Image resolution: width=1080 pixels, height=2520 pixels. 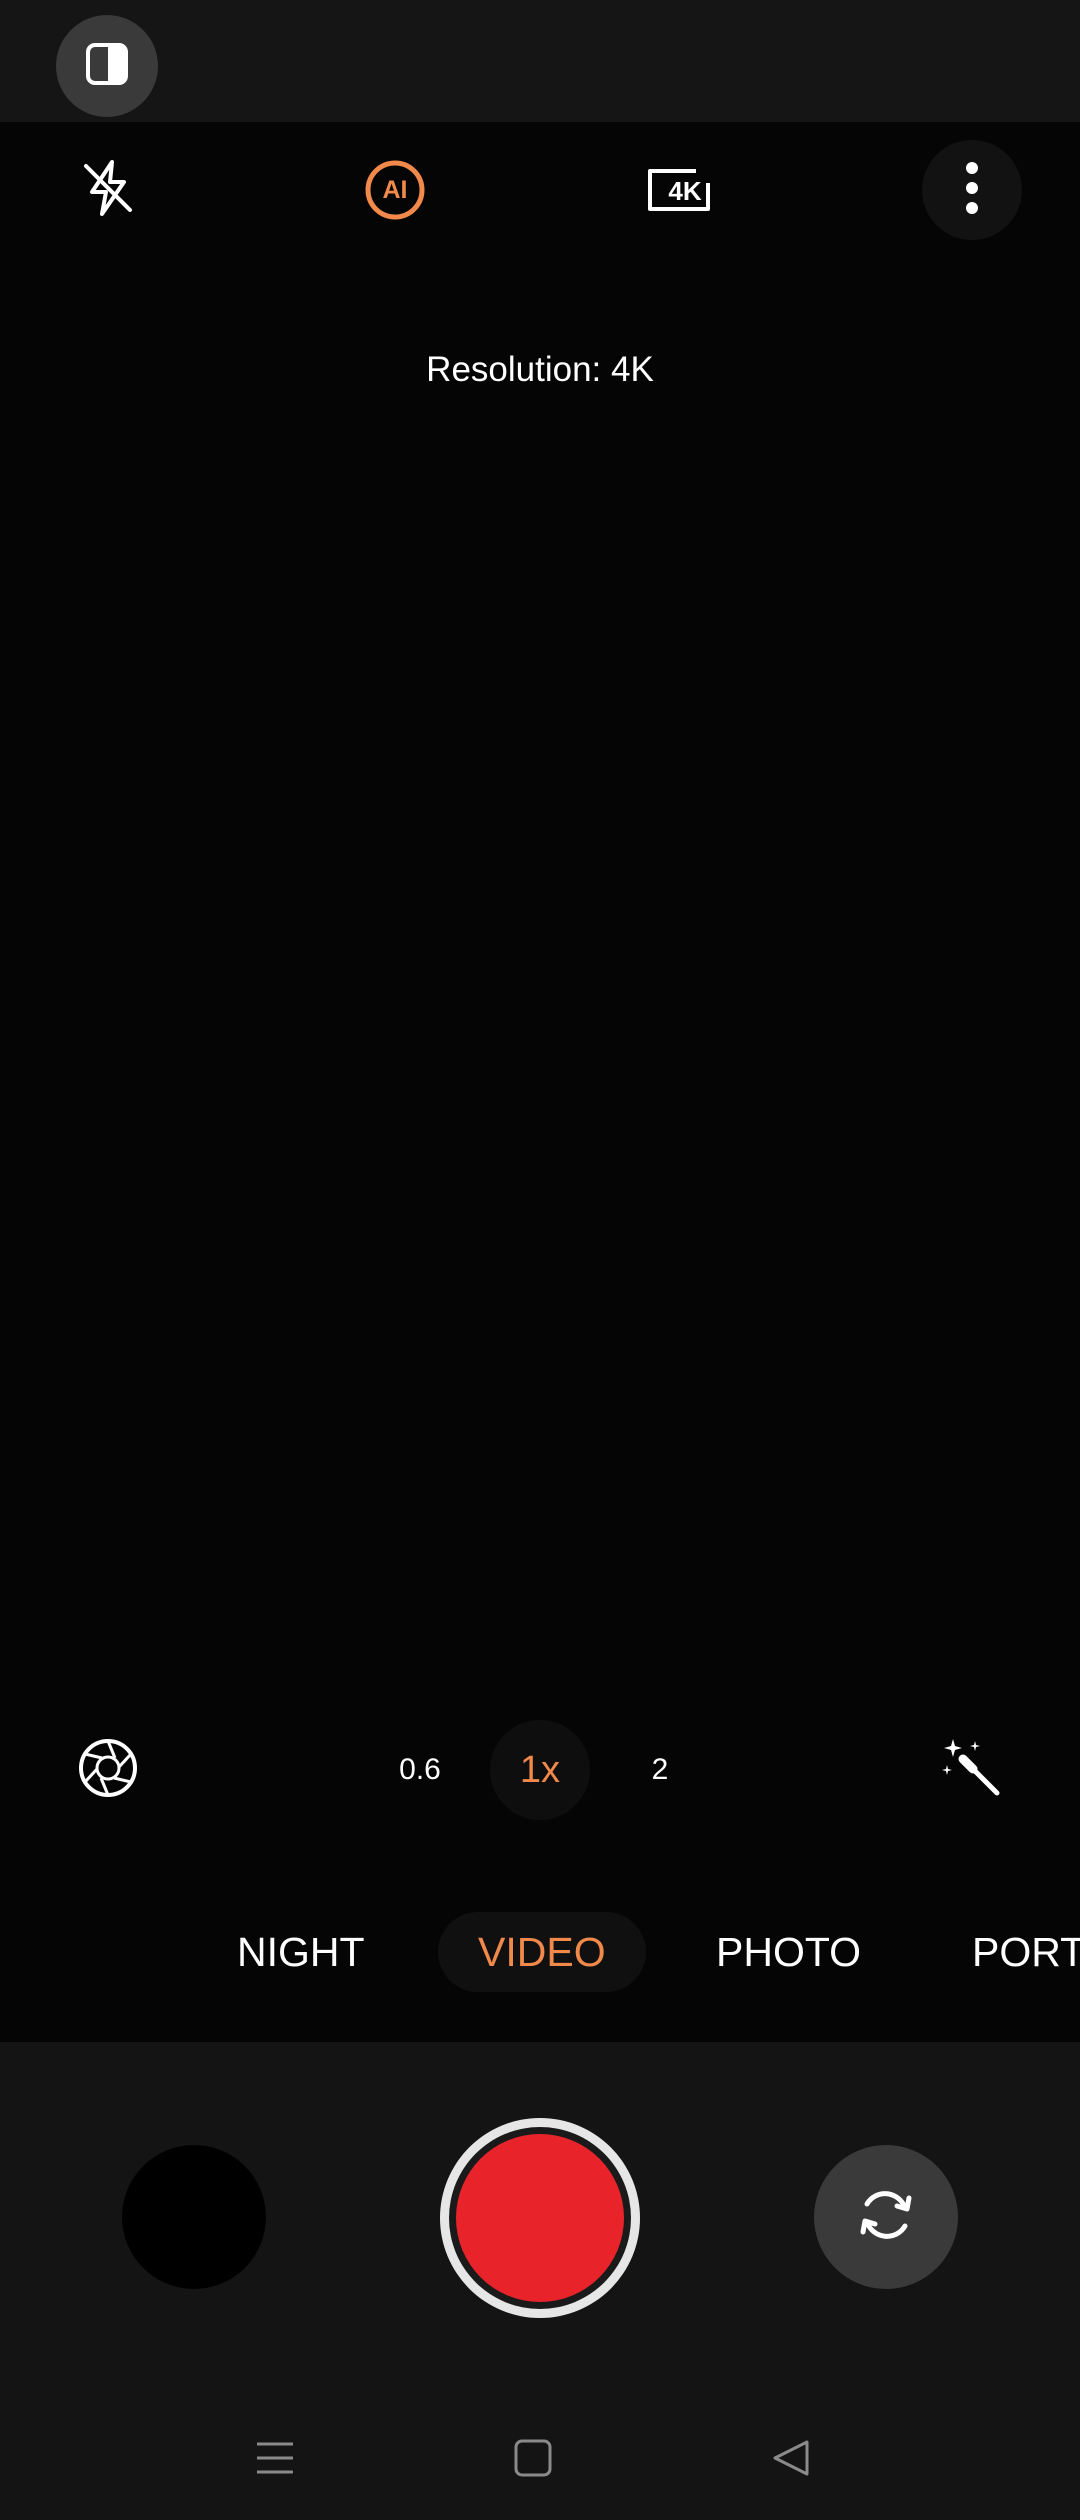 I want to click on split-screen-icon, so click(x=107, y=66).